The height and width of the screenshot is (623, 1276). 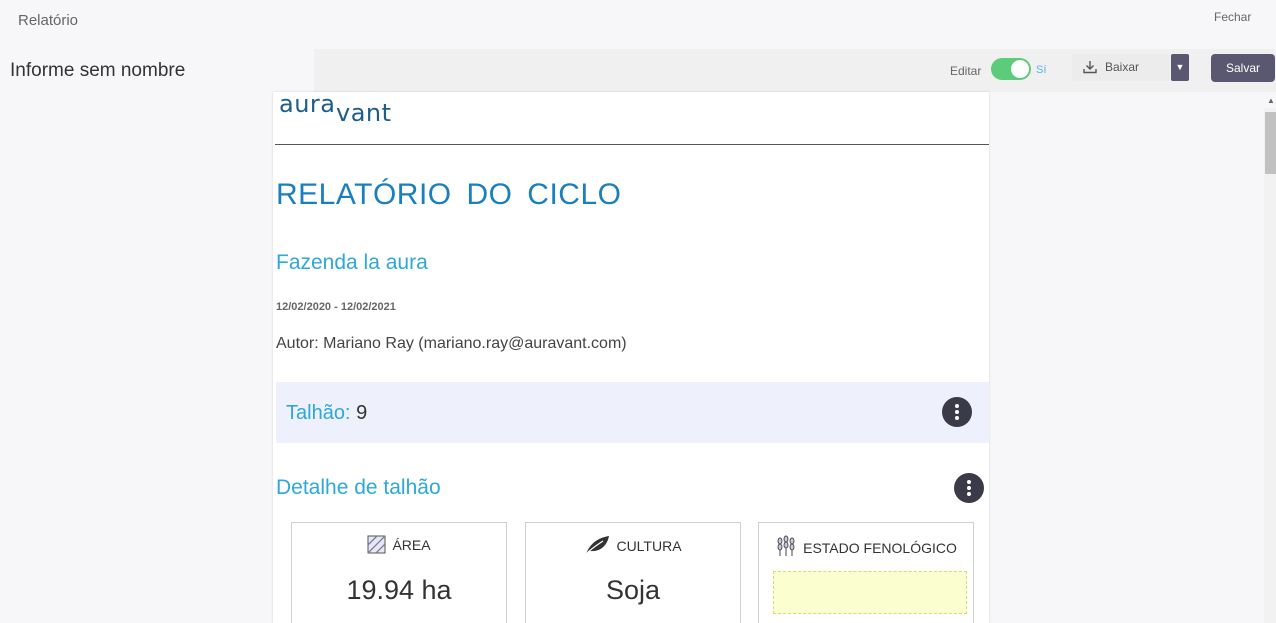 I want to click on area-card: ÁREA 19.94 ha, so click(x=399, y=572).